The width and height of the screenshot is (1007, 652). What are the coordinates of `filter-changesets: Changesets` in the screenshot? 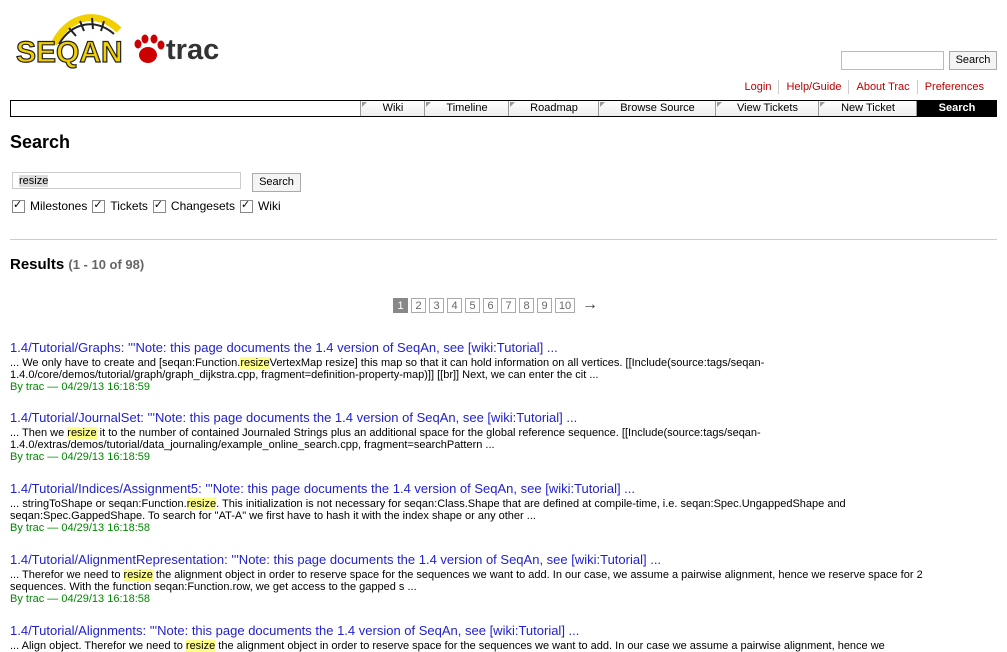 It's located at (193, 205).